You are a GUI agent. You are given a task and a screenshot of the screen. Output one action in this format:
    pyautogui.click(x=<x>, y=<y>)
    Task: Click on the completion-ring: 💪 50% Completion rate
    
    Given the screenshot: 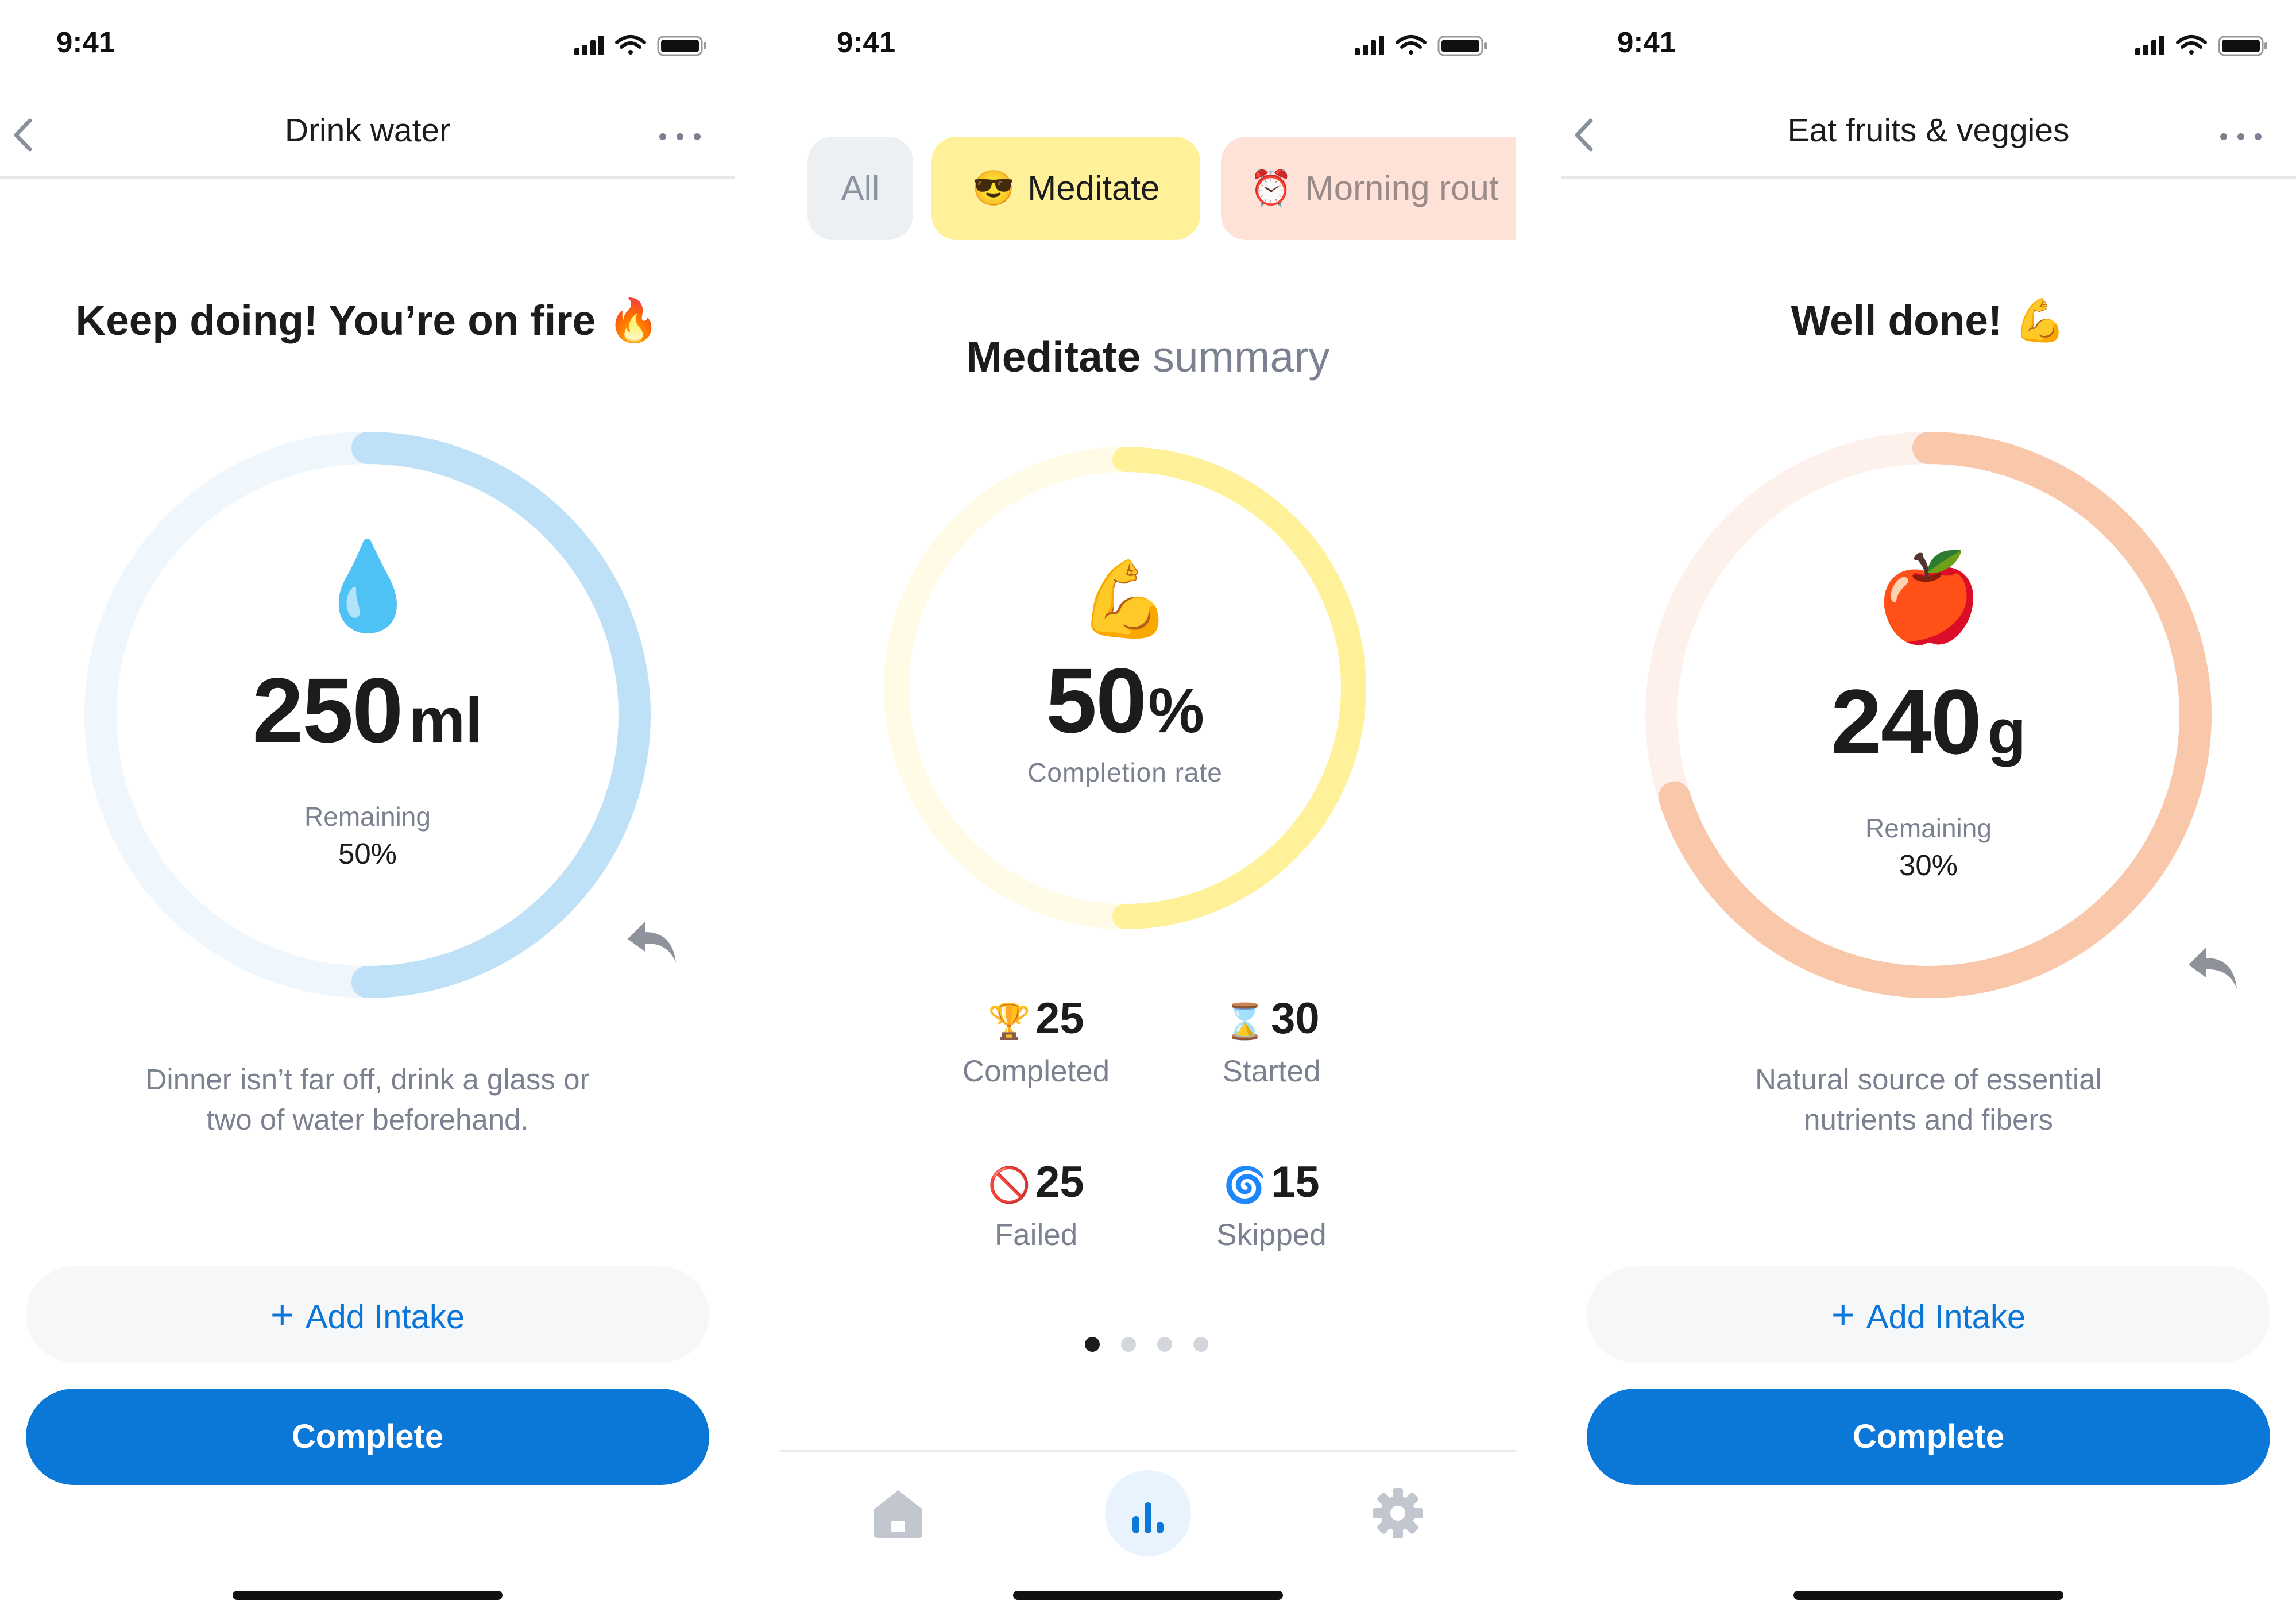 What is the action you would take?
    pyautogui.click(x=1125, y=688)
    